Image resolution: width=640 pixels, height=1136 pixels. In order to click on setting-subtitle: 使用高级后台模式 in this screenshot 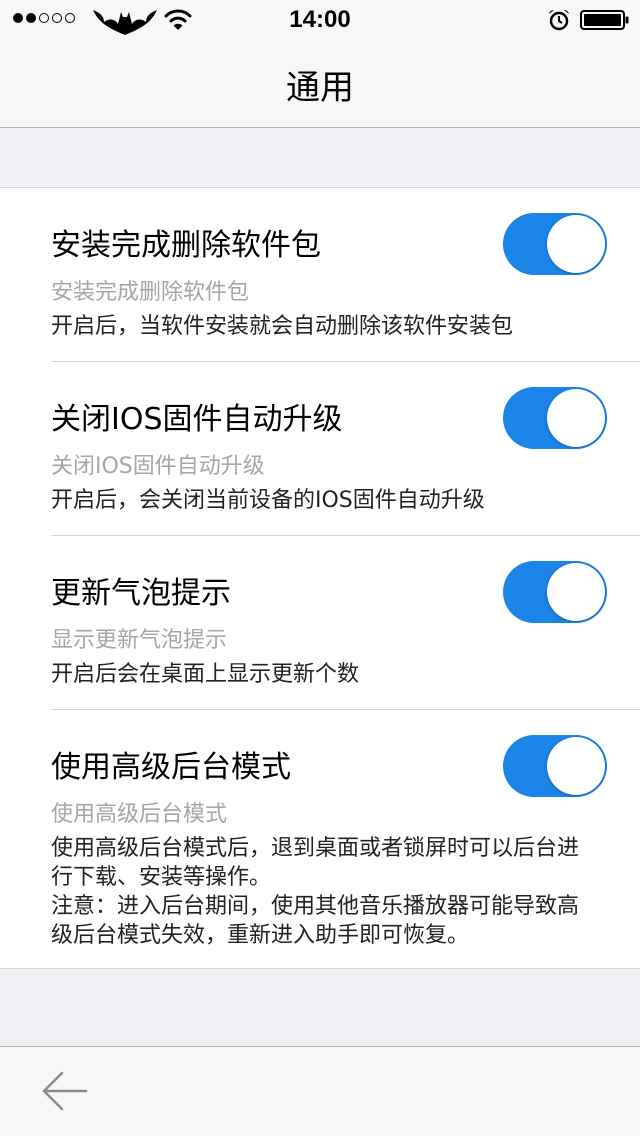, I will do `click(139, 814)`.